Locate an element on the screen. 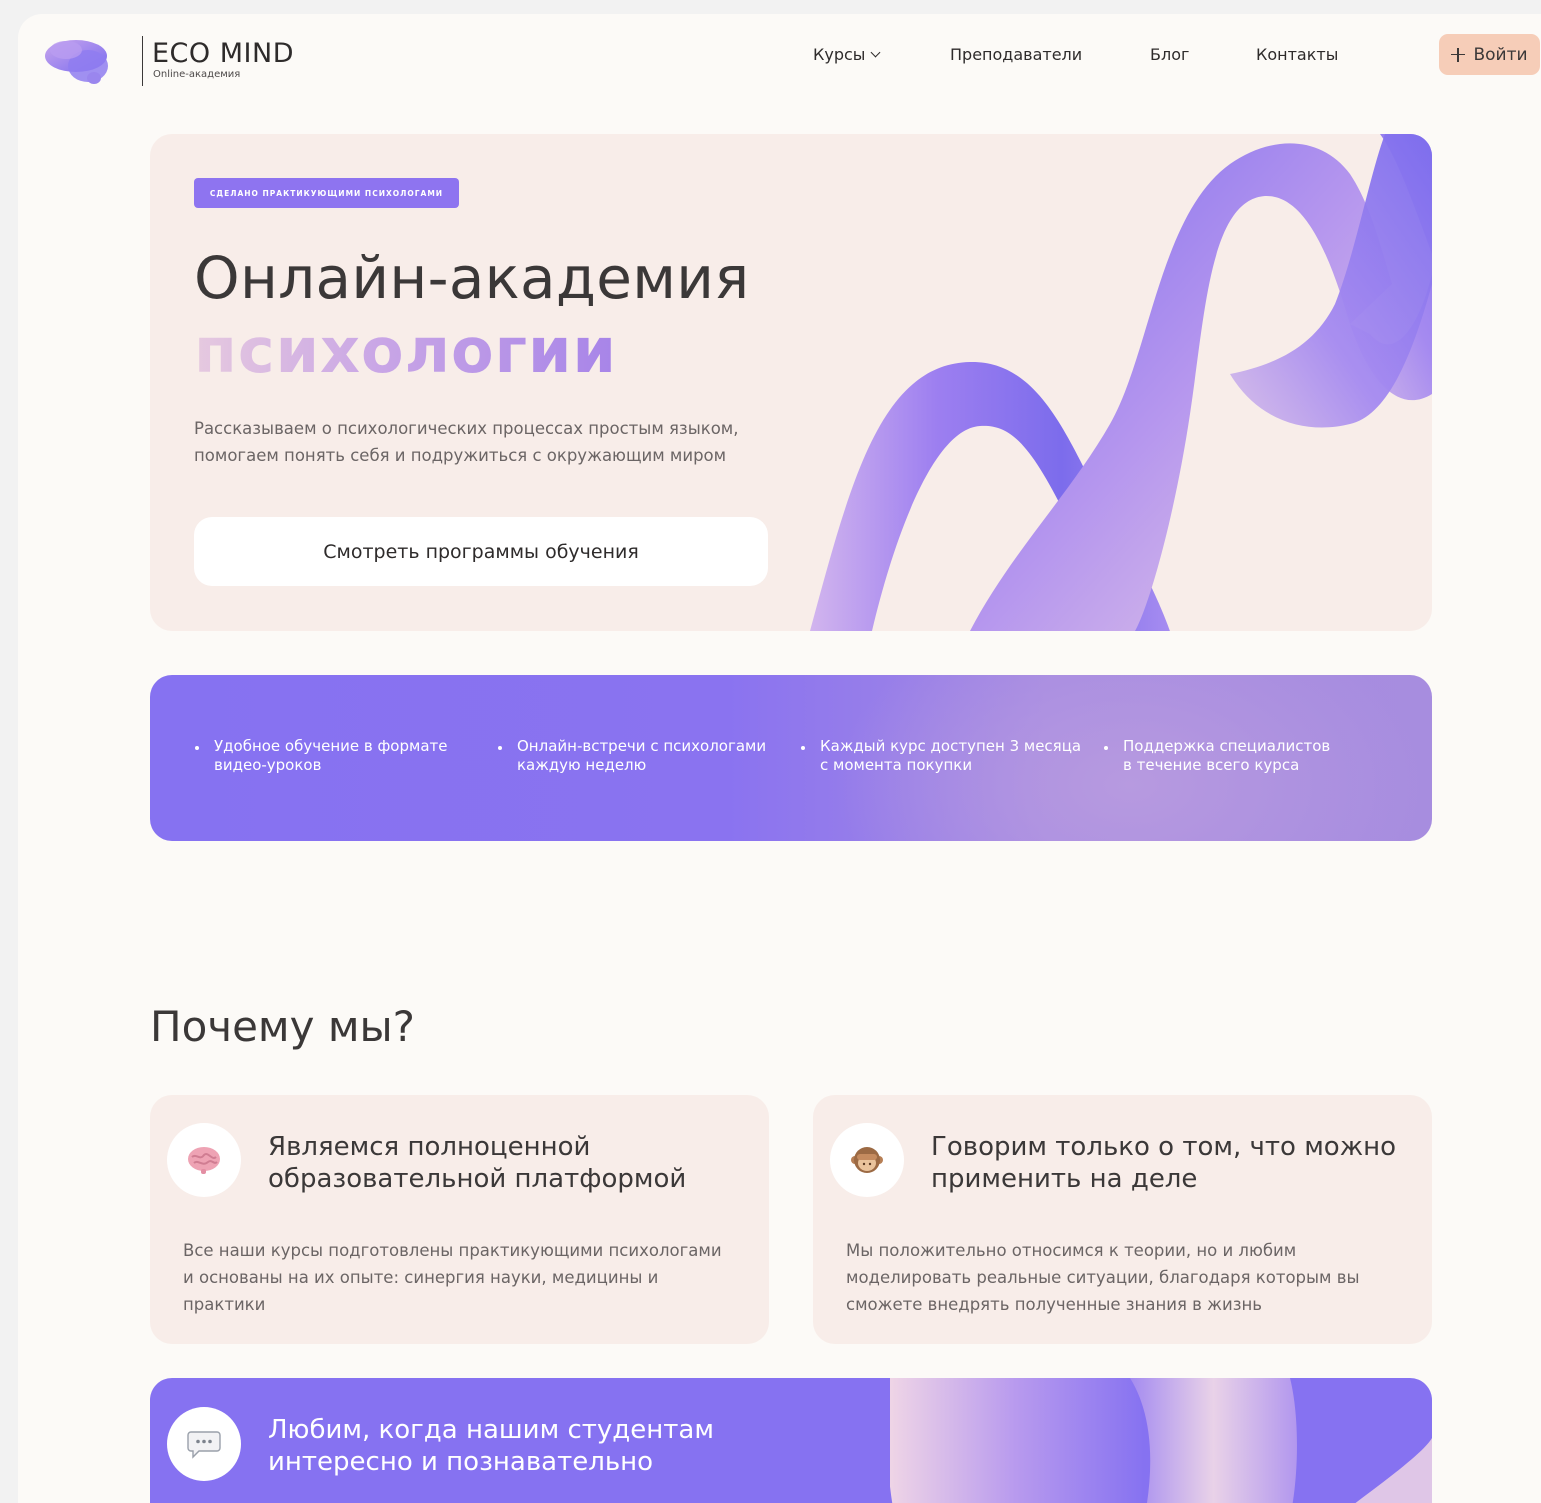 Image resolution: width=1541 pixels, height=1503 pixels. card-title-line: интересно и познавательно is located at coordinates (461, 1462).